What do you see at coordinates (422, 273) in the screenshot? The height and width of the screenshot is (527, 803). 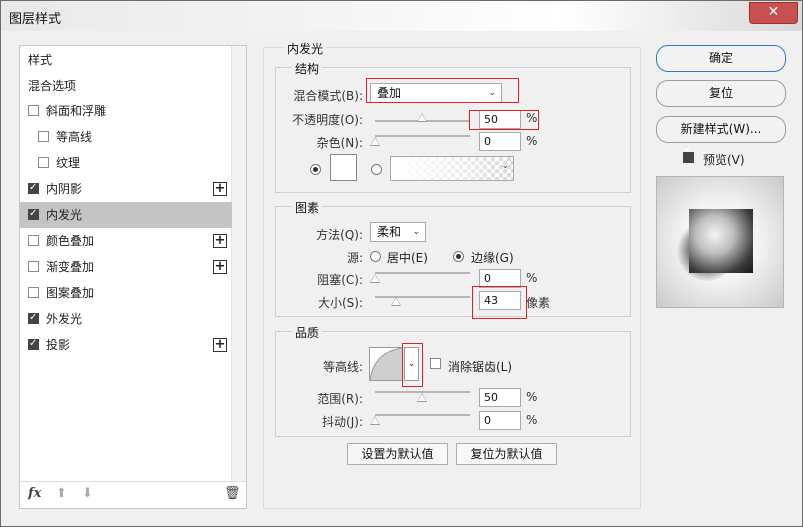 I see `choke-slider` at bounding box center [422, 273].